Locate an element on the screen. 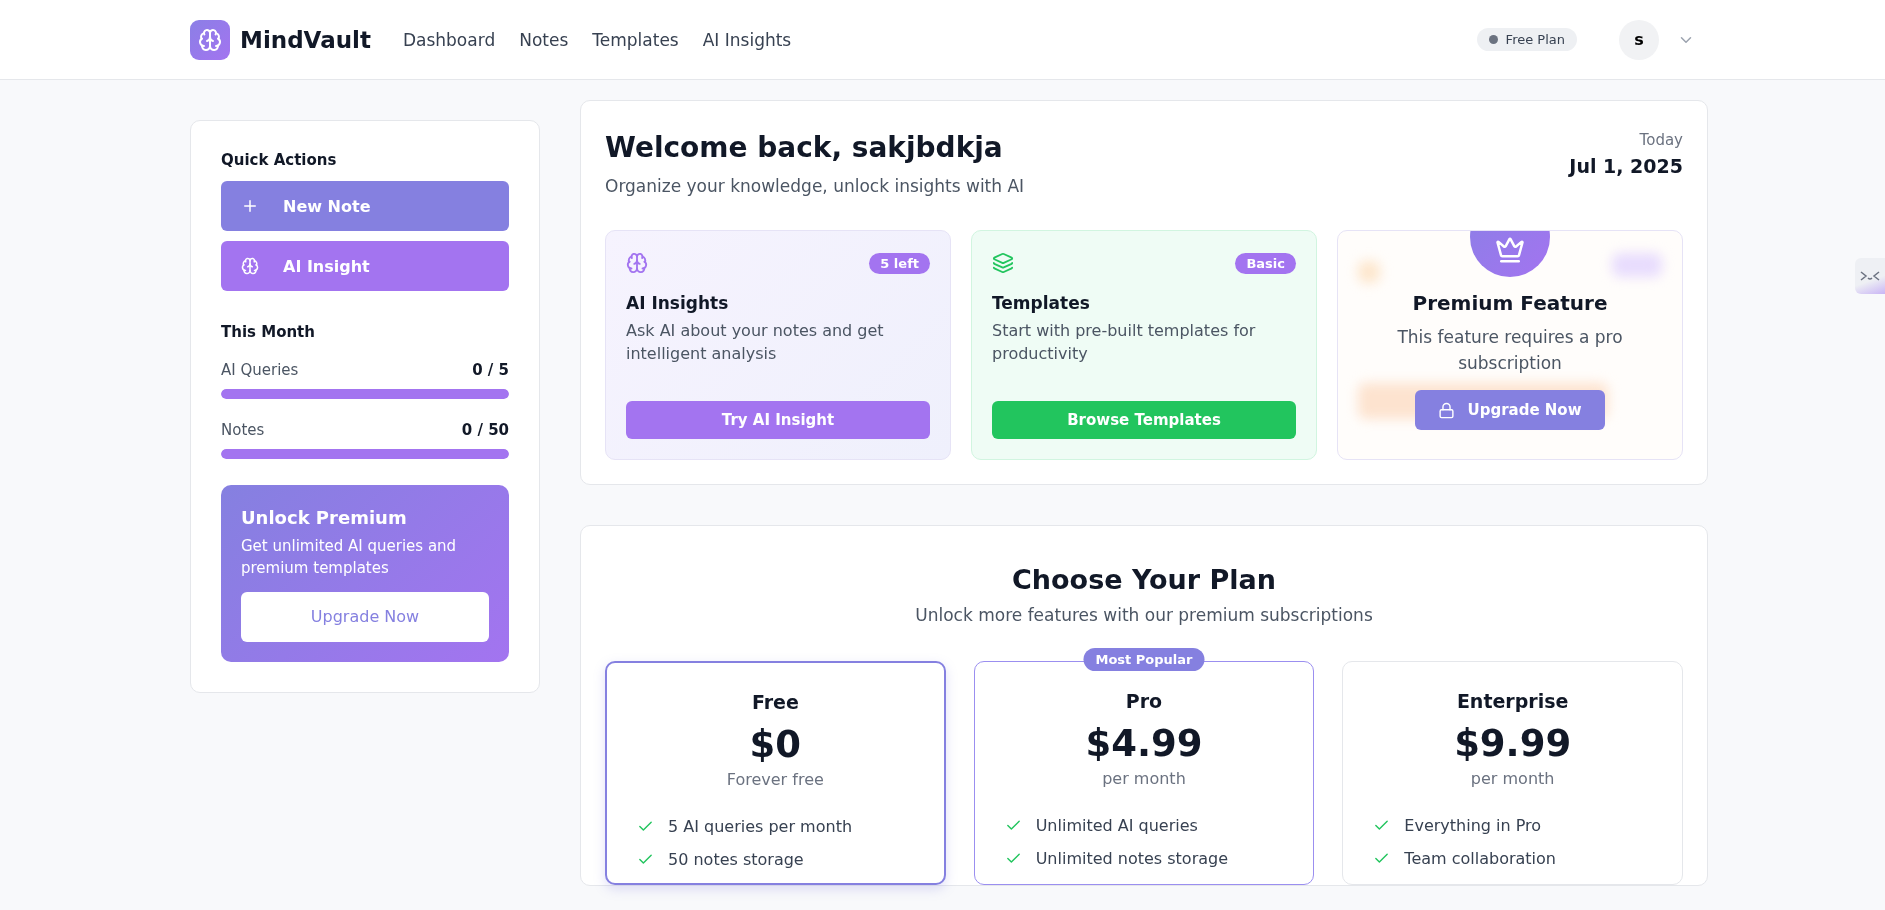  plan-name: Free is located at coordinates (775, 702).